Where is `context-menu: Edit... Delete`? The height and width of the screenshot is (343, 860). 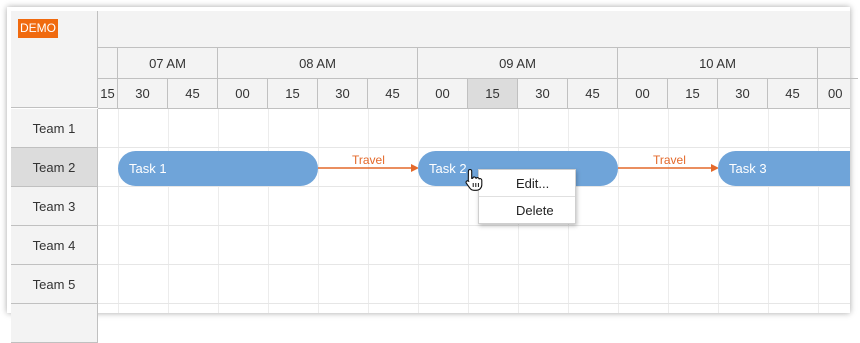 context-menu: Edit... Delete is located at coordinates (527, 196).